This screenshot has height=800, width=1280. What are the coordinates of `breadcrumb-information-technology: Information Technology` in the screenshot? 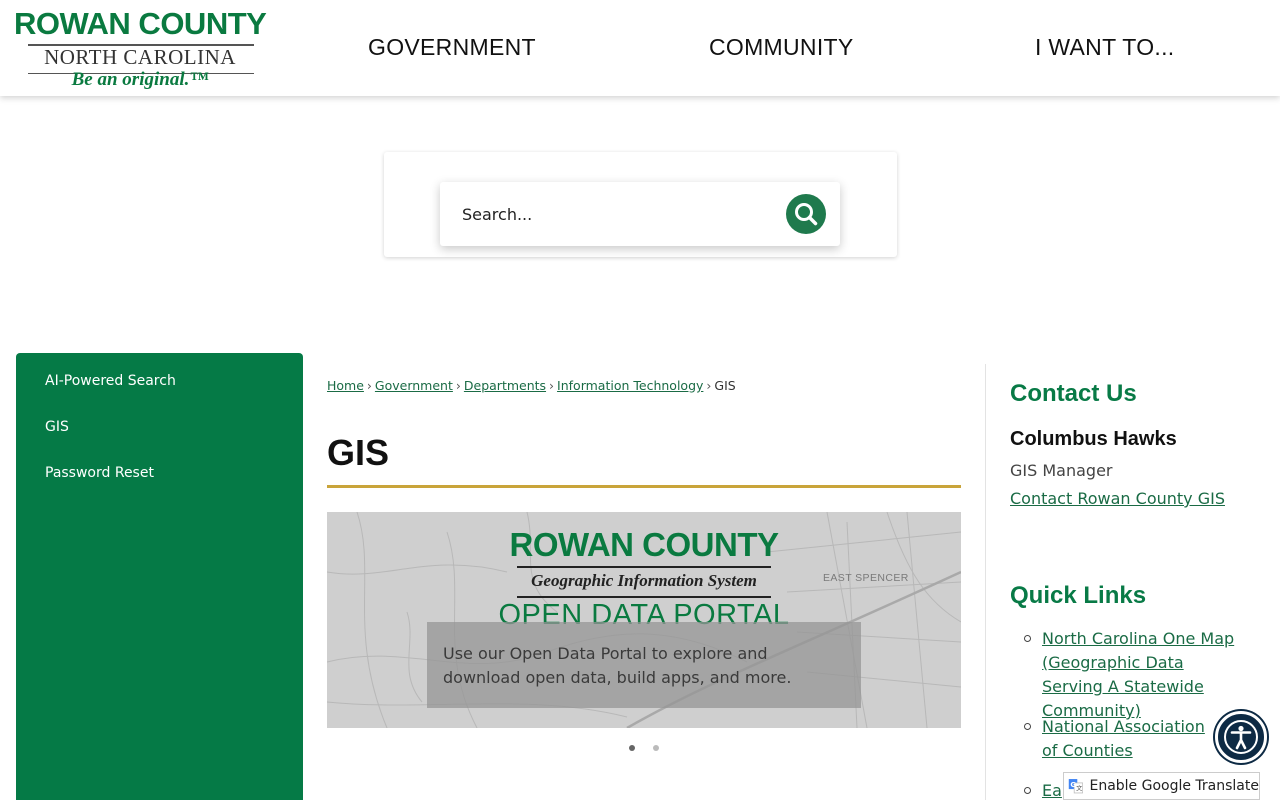 It's located at (630, 385).